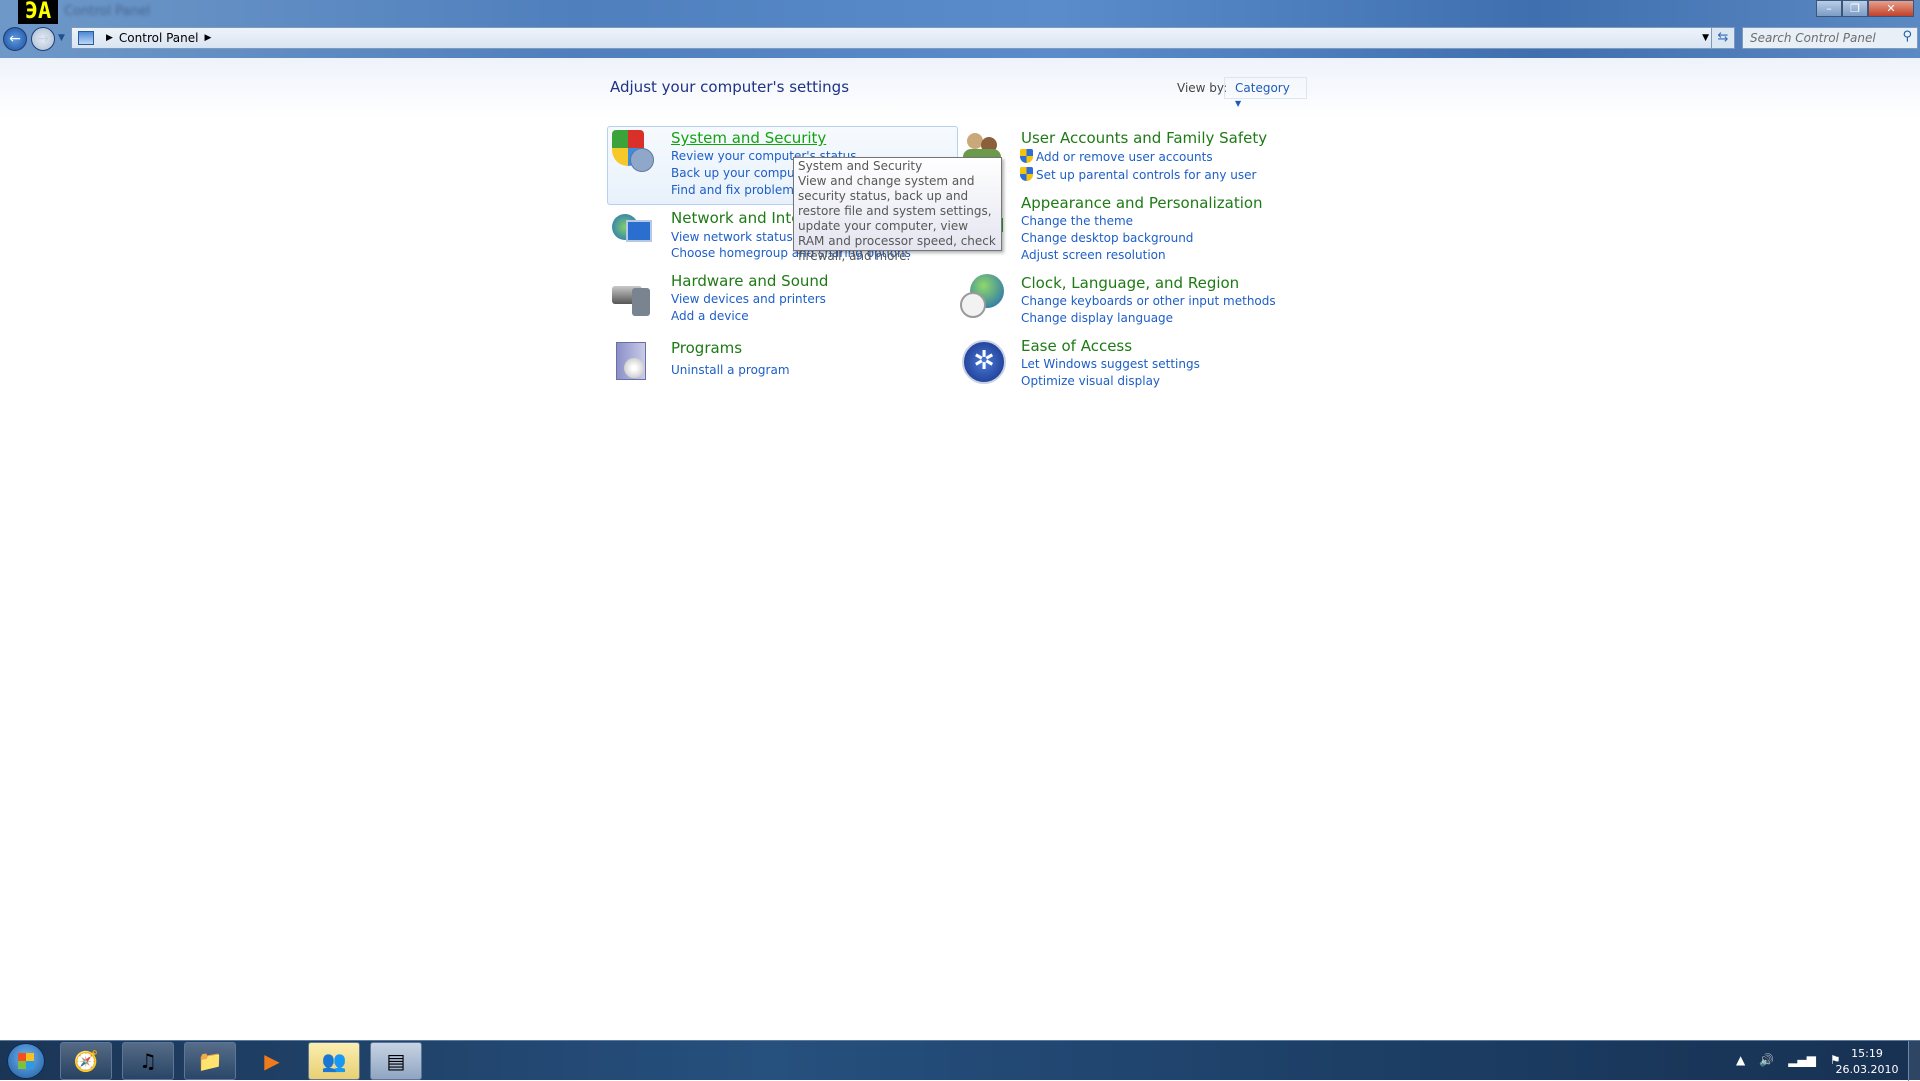 The height and width of the screenshot is (1081, 1920). What do you see at coordinates (893, 38) in the screenshot?
I see `address-bar: ▶ Control Panel ▶ ▼` at bounding box center [893, 38].